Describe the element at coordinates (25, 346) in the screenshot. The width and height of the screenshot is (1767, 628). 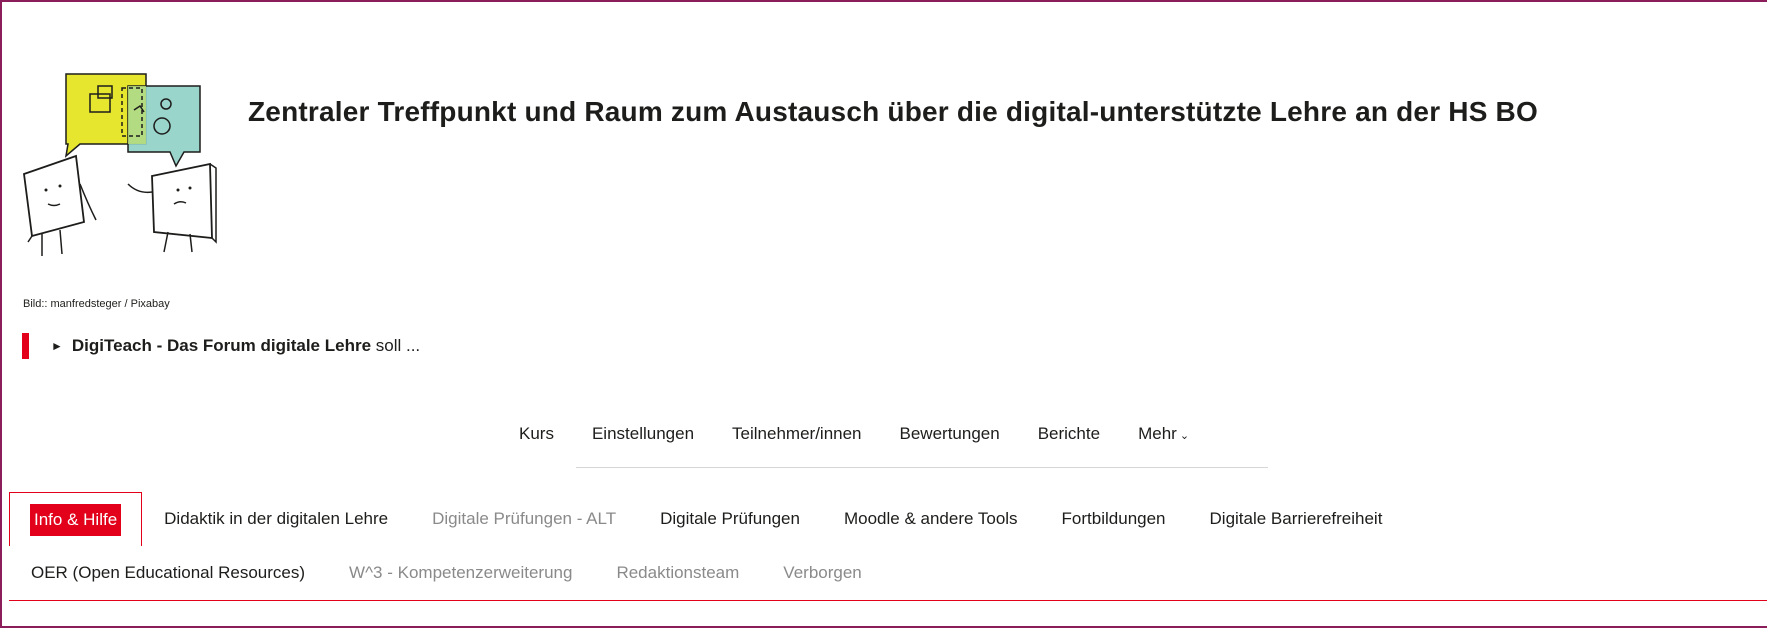
I see `accent-bar` at that location.